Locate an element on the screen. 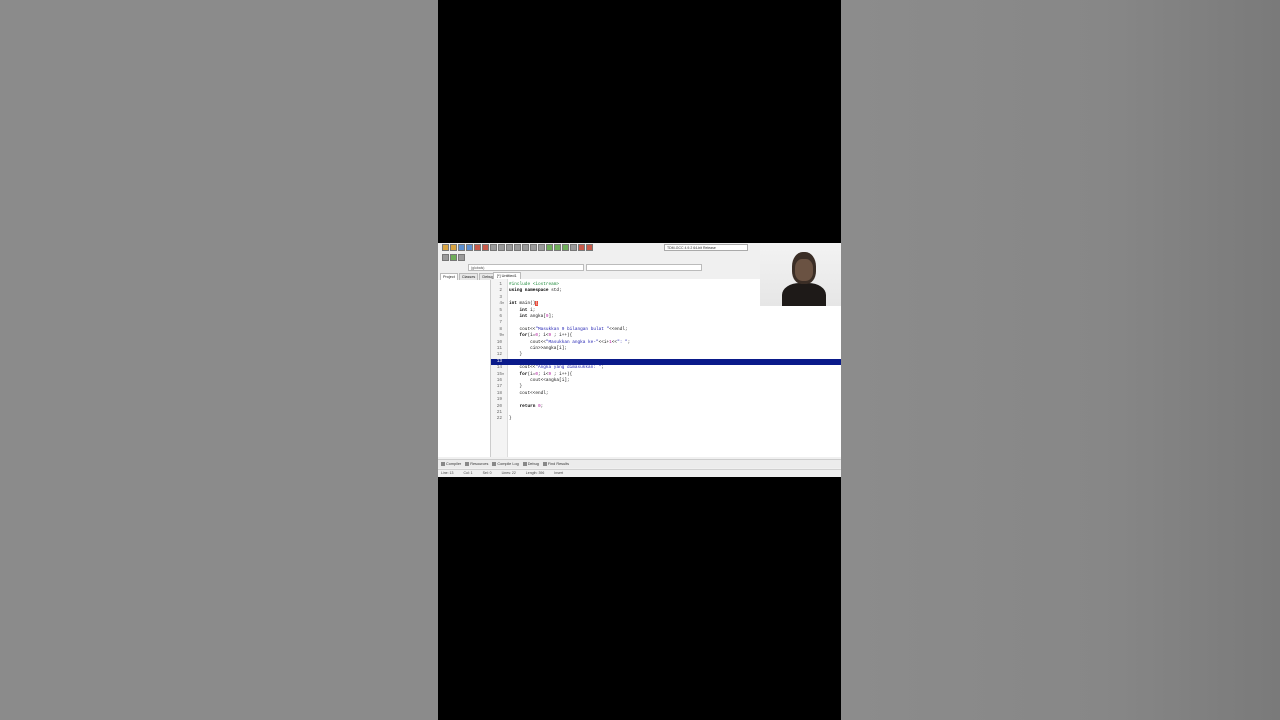 The width and height of the screenshot is (1280, 720). class-browser-icon is located at coordinates (445, 257).